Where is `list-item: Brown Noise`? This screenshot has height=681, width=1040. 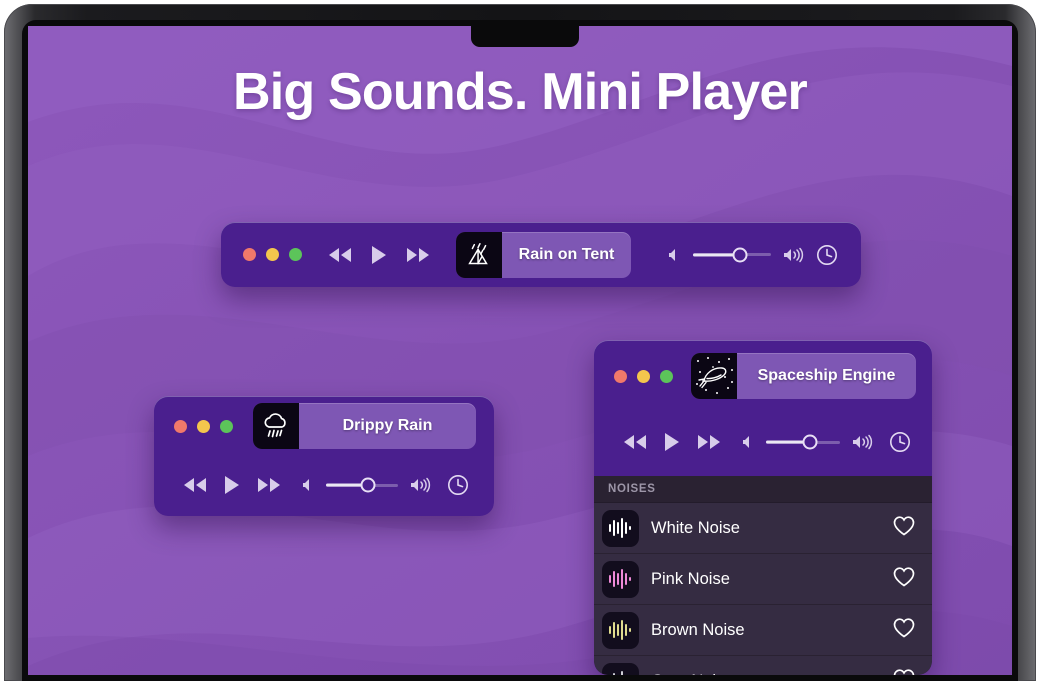
list-item: Brown Noise is located at coordinates (763, 630).